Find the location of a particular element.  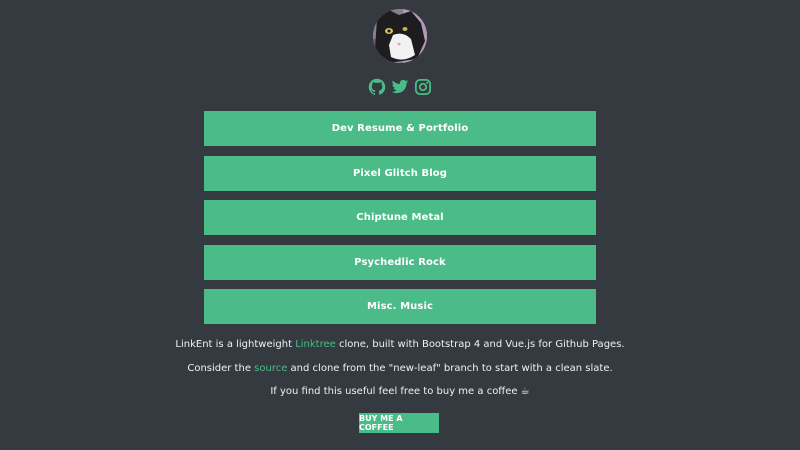

link-button-misc-music: Misc. Music is located at coordinates (400, 306).